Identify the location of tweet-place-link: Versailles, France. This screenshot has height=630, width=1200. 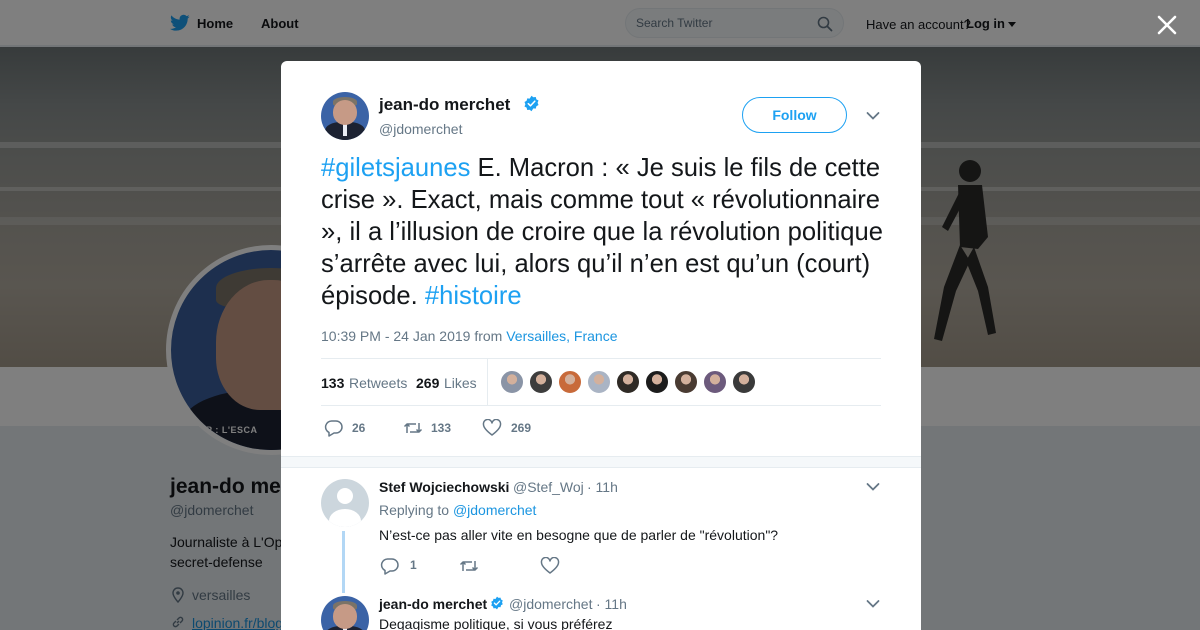
(561, 336).